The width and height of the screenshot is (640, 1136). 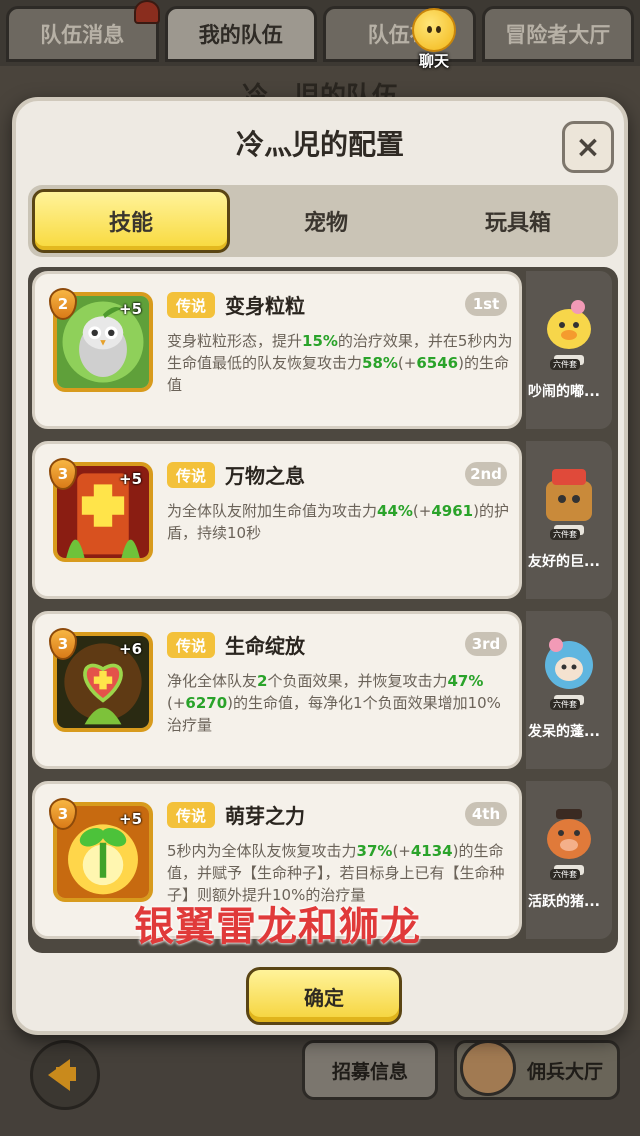 What do you see at coordinates (319, 144) in the screenshot?
I see `dialog-title: 冷灬児的配置` at bounding box center [319, 144].